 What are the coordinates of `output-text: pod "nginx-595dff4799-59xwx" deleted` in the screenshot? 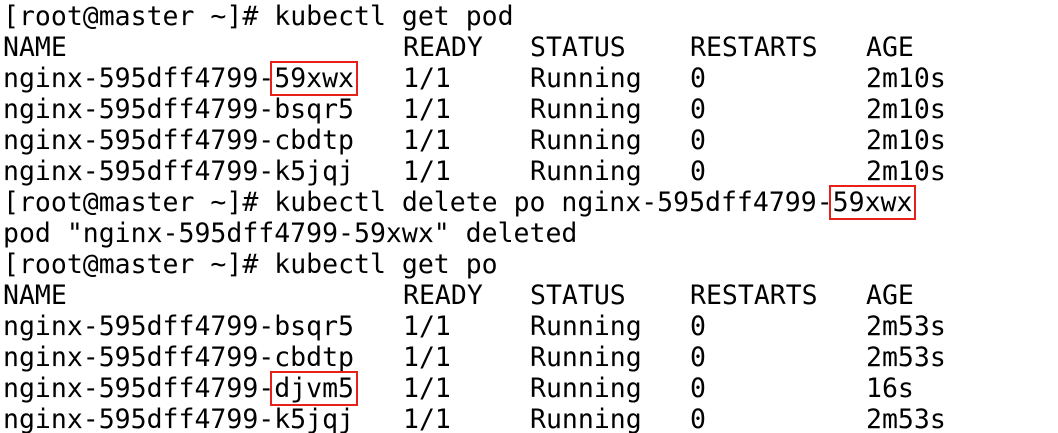 It's located at (290, 233).